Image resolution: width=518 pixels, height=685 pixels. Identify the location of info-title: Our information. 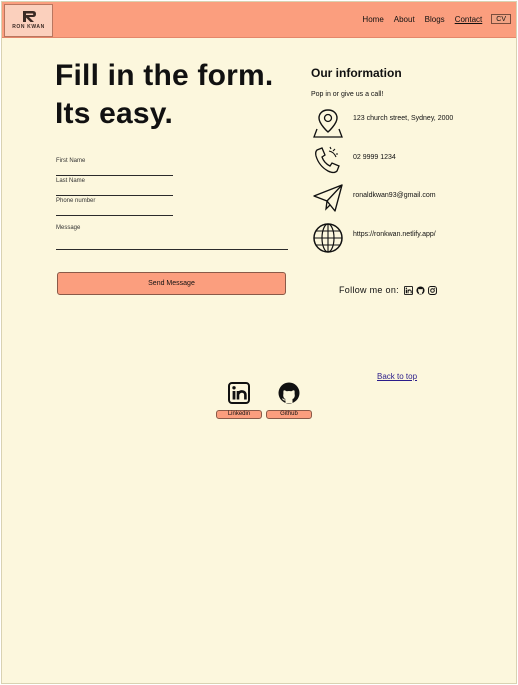
(356, 73).